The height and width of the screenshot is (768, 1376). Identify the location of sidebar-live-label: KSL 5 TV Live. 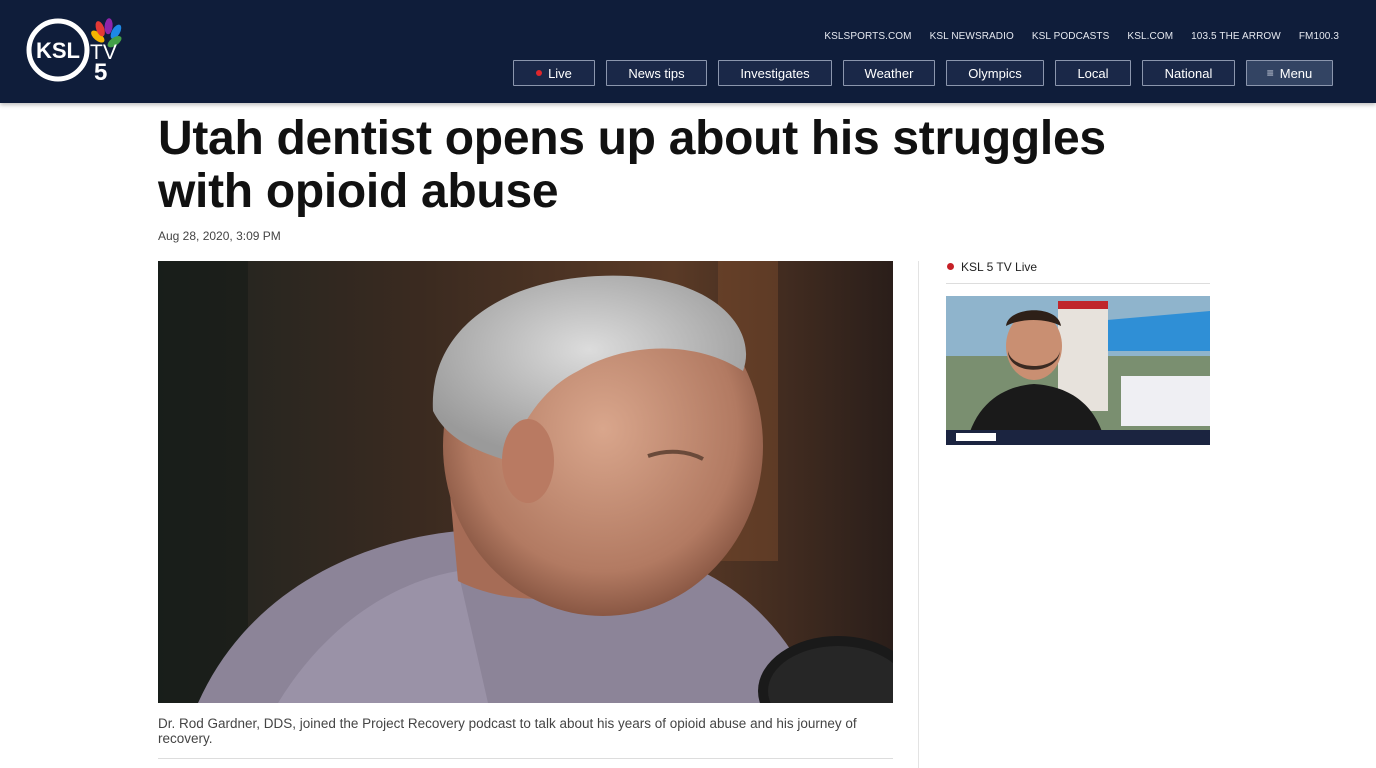
(999, 267).